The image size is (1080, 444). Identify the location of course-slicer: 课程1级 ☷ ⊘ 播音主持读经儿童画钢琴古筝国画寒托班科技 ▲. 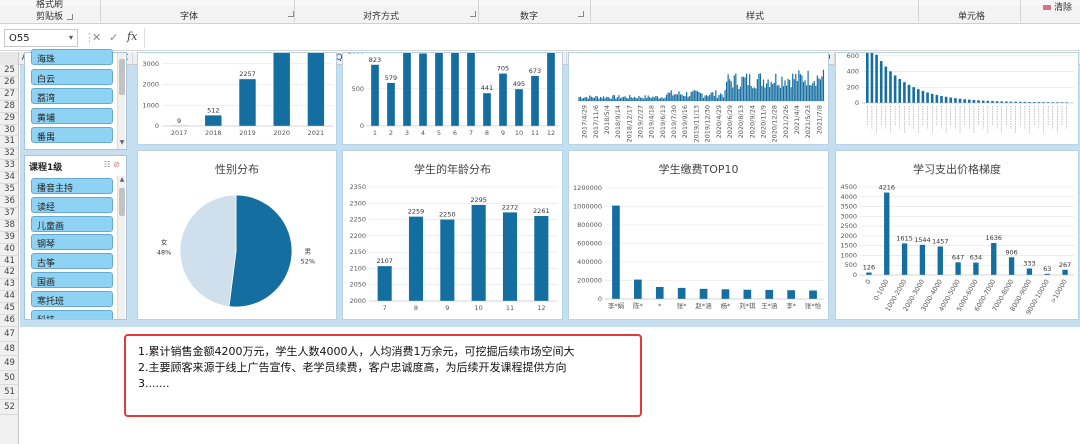
(75, 237).